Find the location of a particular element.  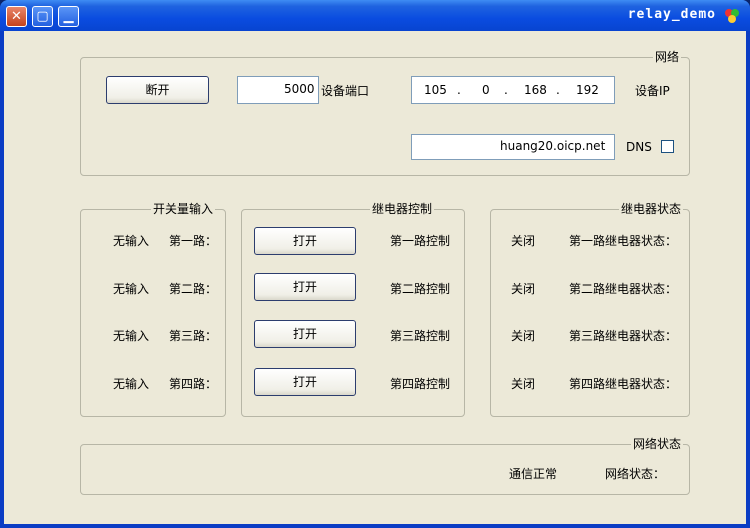

relay-1-open-label: 打开 is located at coordinates (304, 241).